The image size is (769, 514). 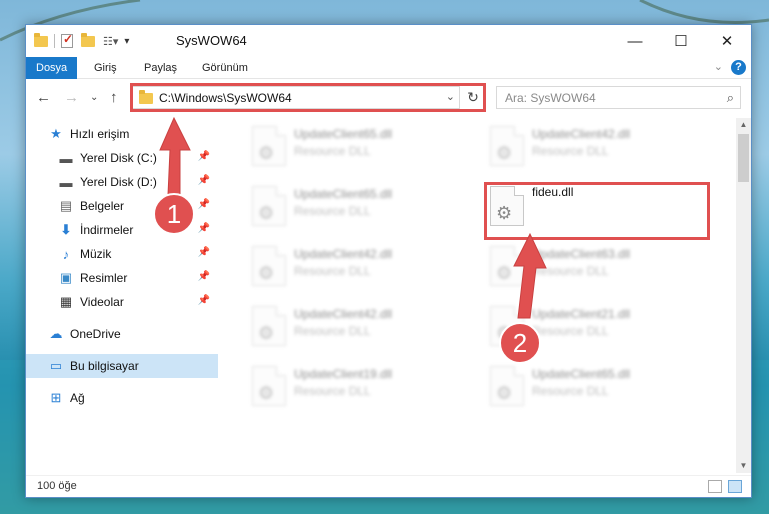 What do you see at coordinates (104, 278) in the screenshot?
I see `sidebar-item-label: Resimler` at bounding box center [104, 278].